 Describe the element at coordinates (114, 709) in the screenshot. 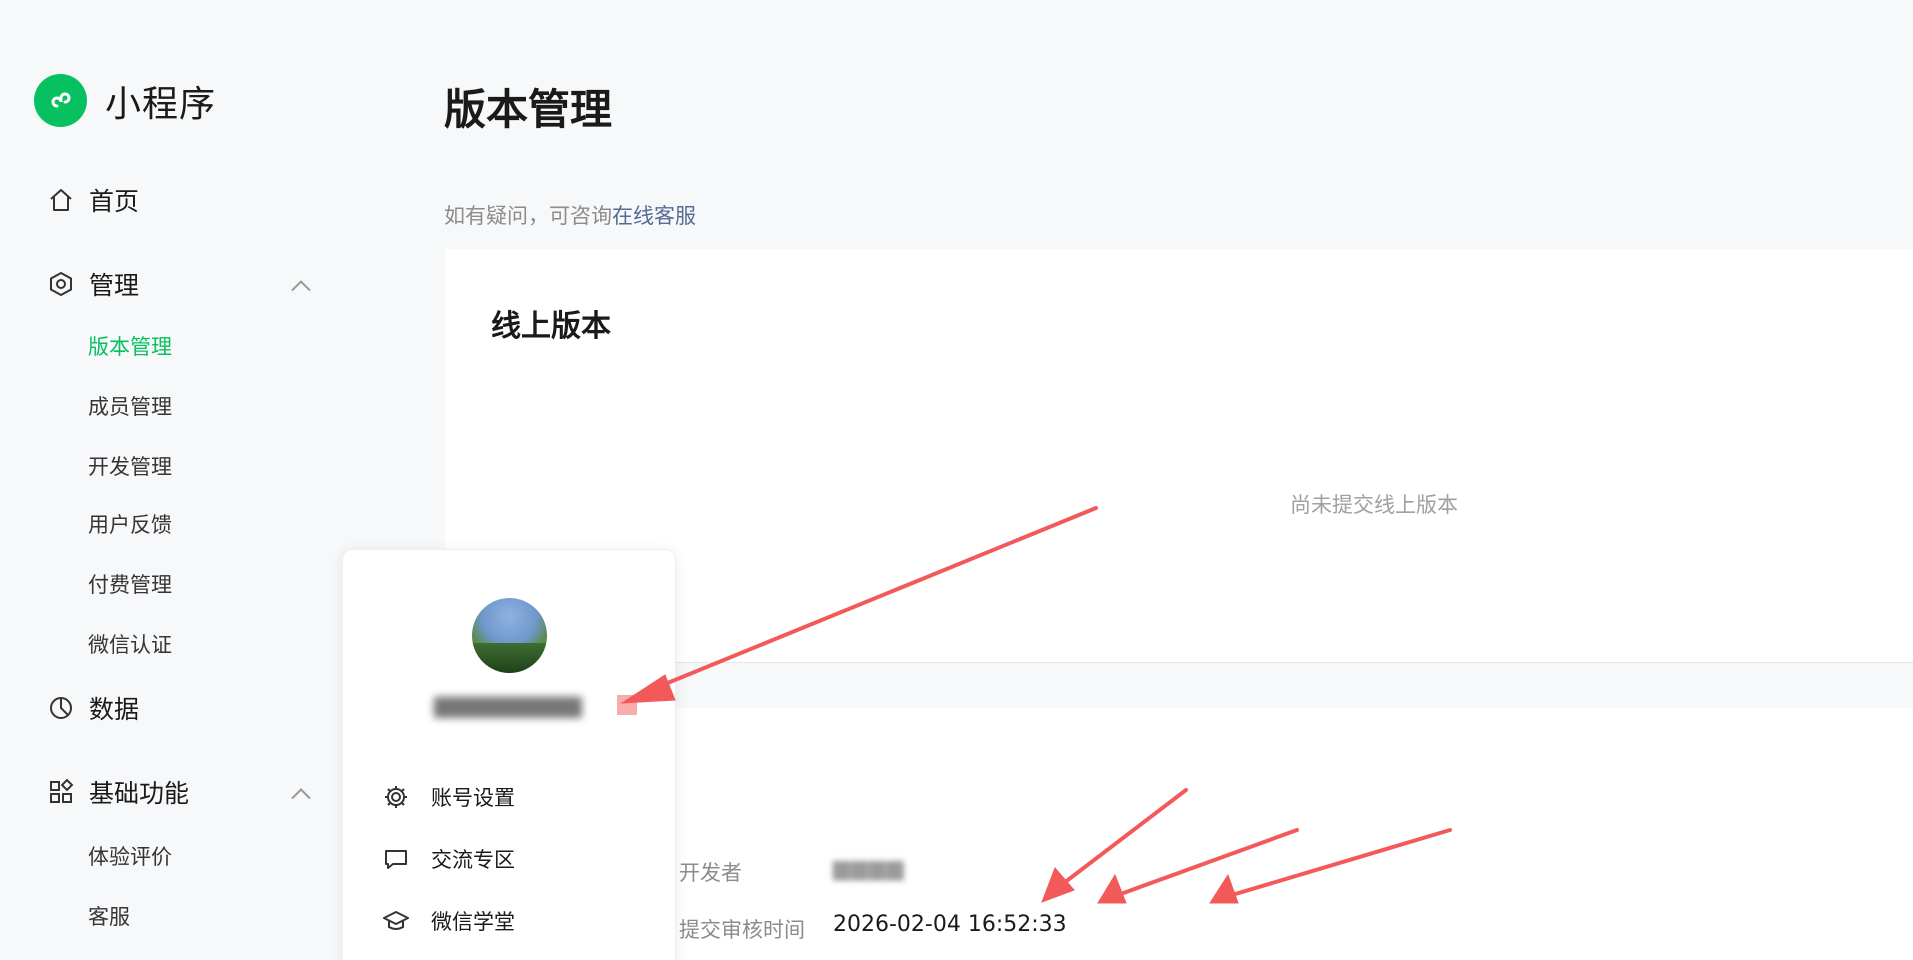

I see `sidebar-item-label: 数据` at that location.